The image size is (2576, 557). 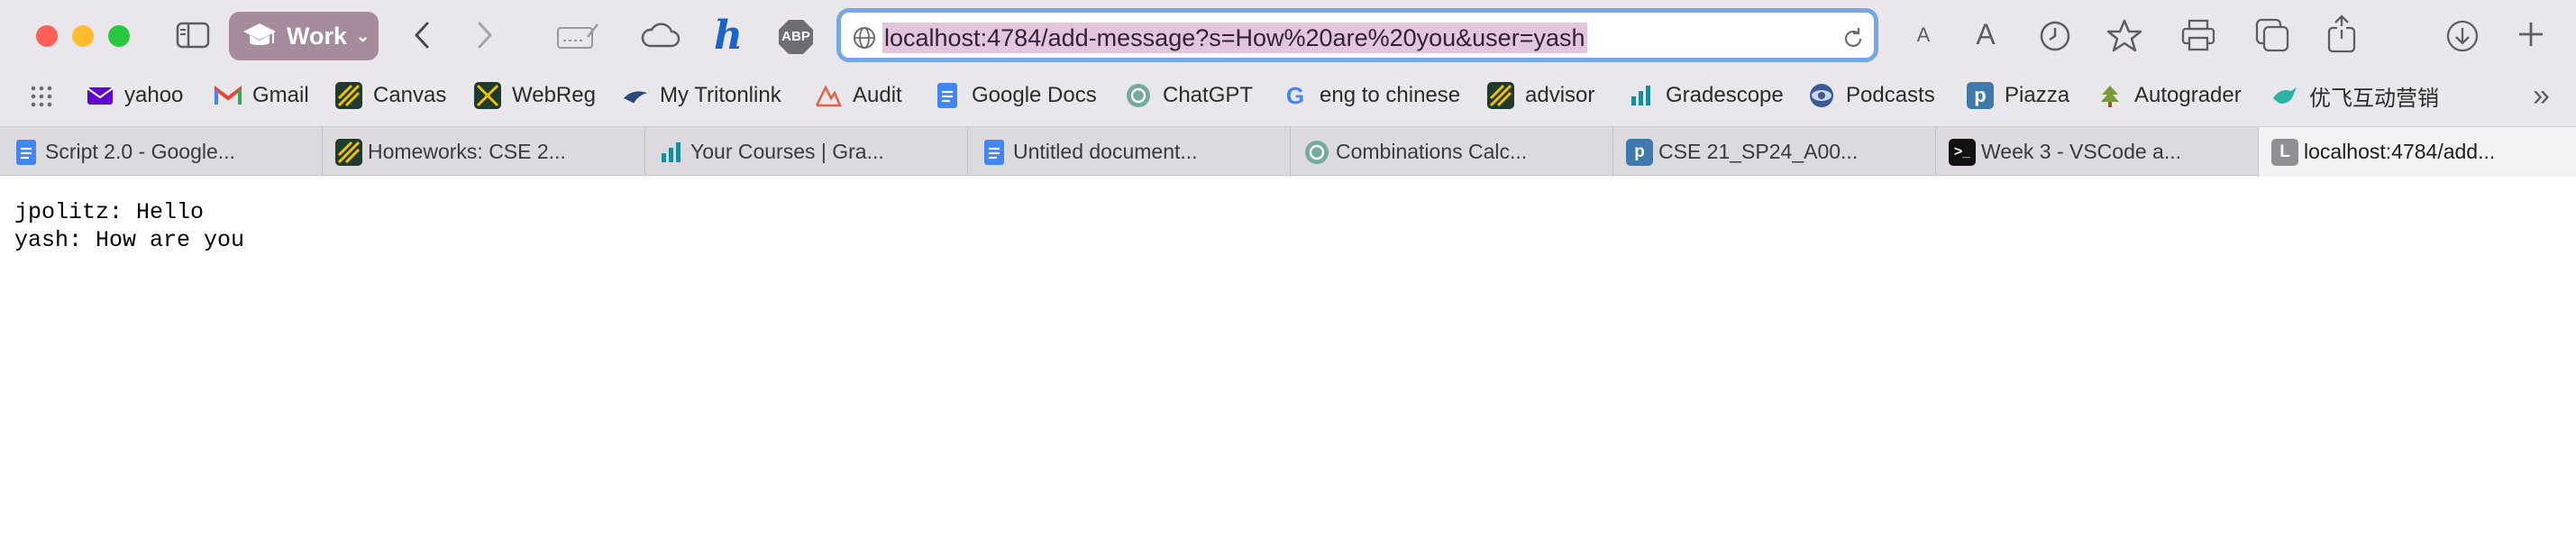 I want to click on letter-l-icon: L, so click(x=2284, y=152).